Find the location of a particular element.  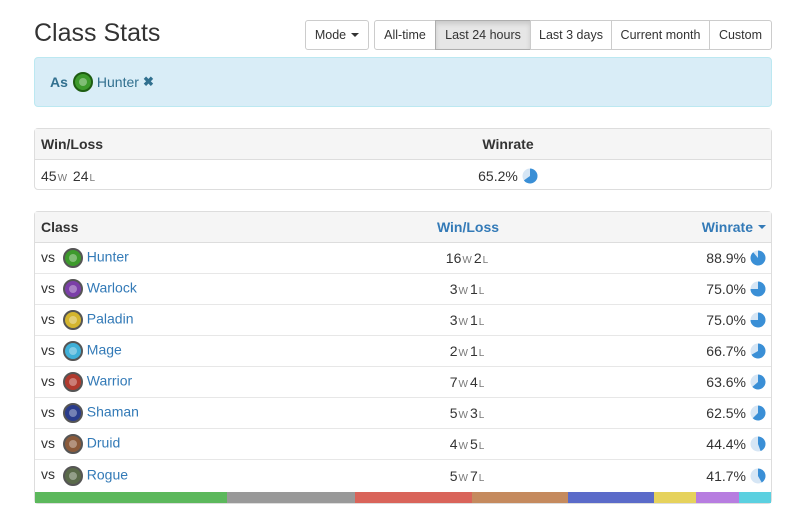

winloss-header-label: Win/Loss is located at coordinates (468, 227).